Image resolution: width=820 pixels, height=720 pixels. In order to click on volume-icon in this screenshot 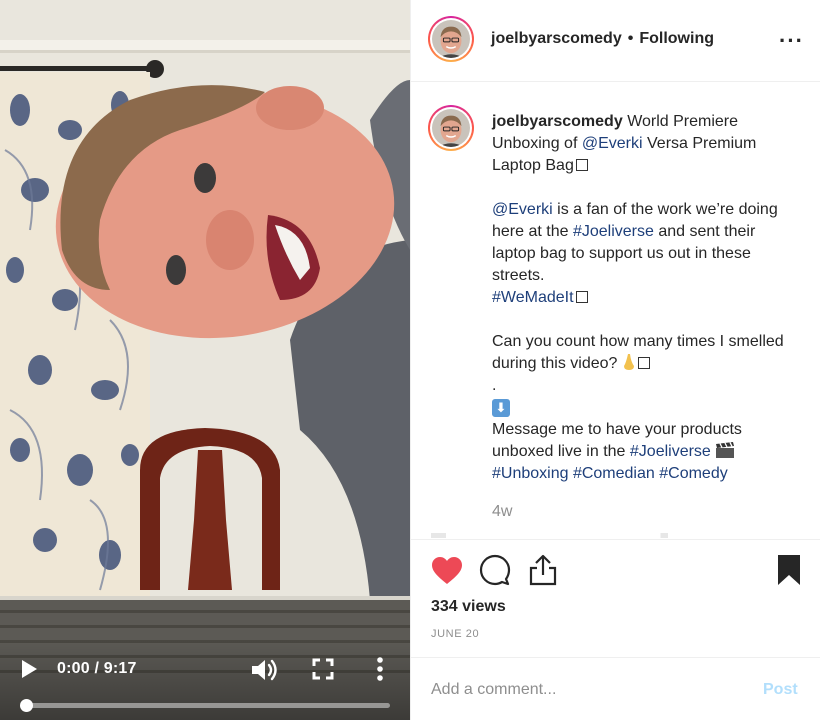, I will do `click(264, 670)`.